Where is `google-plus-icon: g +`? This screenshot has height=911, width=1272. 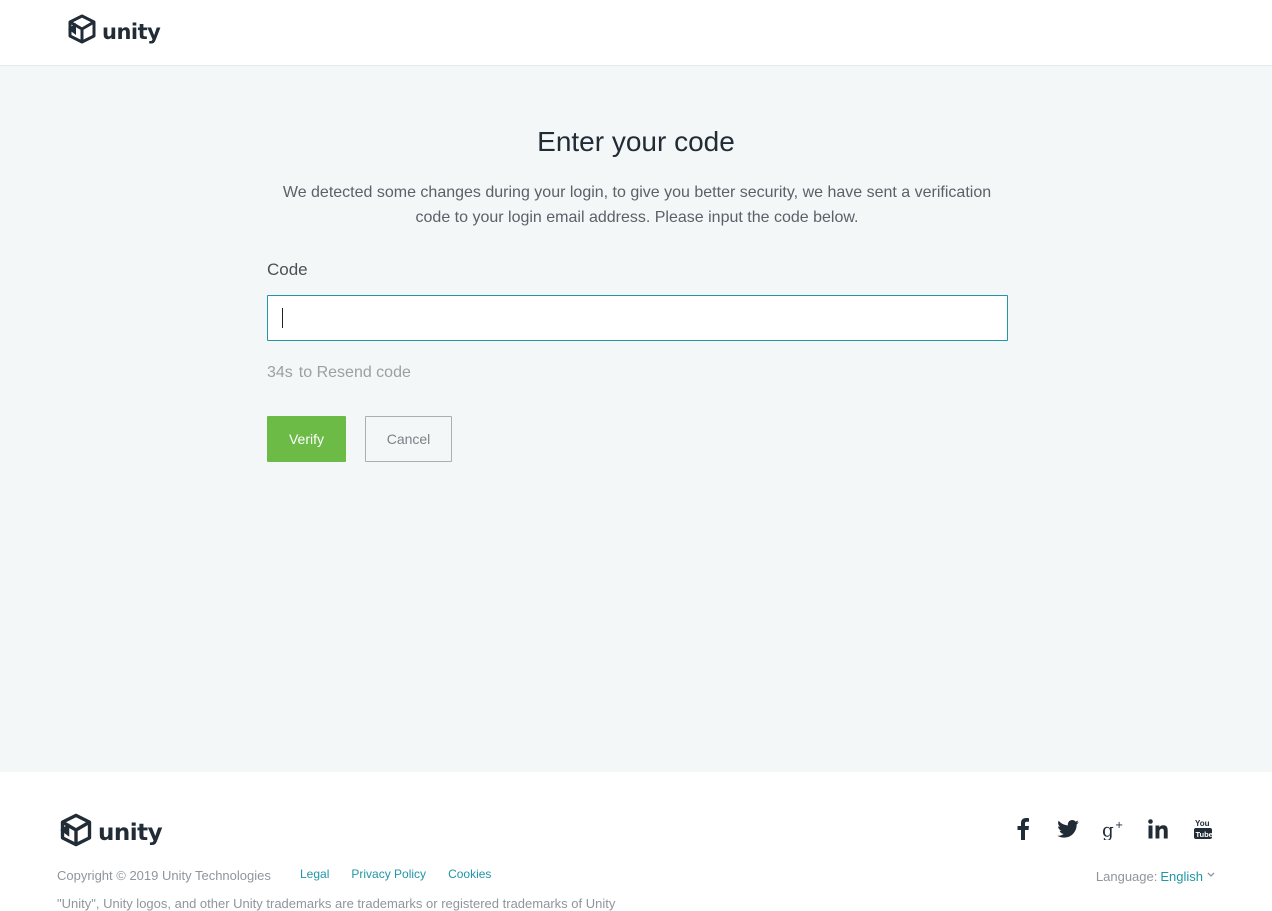
google-plus-icon: g + is located at coordinates (1113, 829).